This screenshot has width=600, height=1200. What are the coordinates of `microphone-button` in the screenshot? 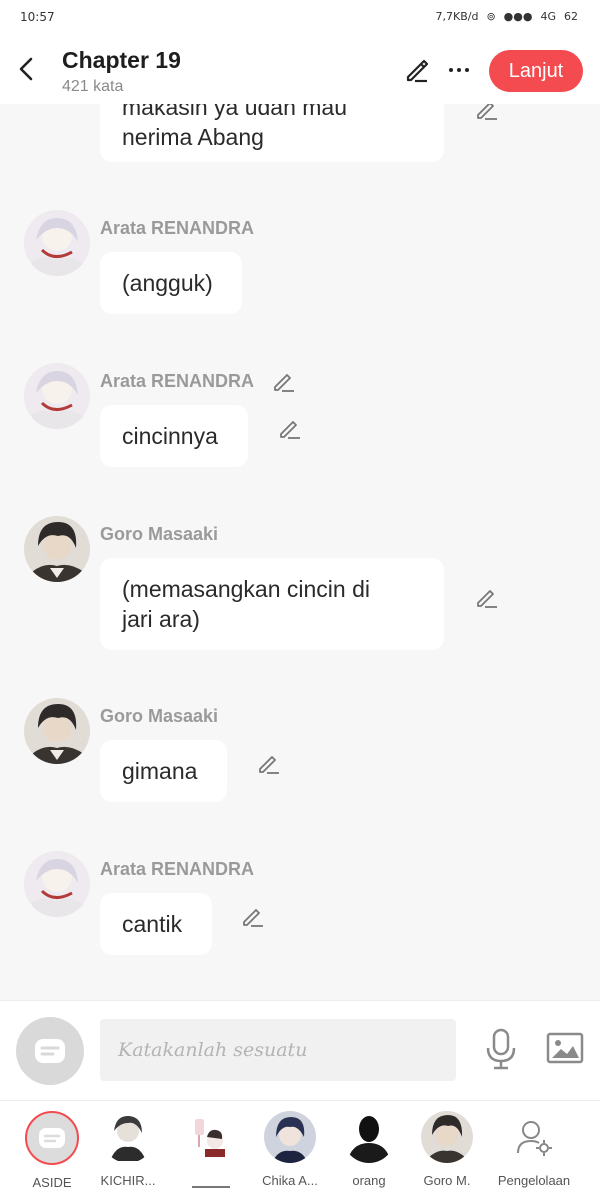 It's located at (501, 1049).